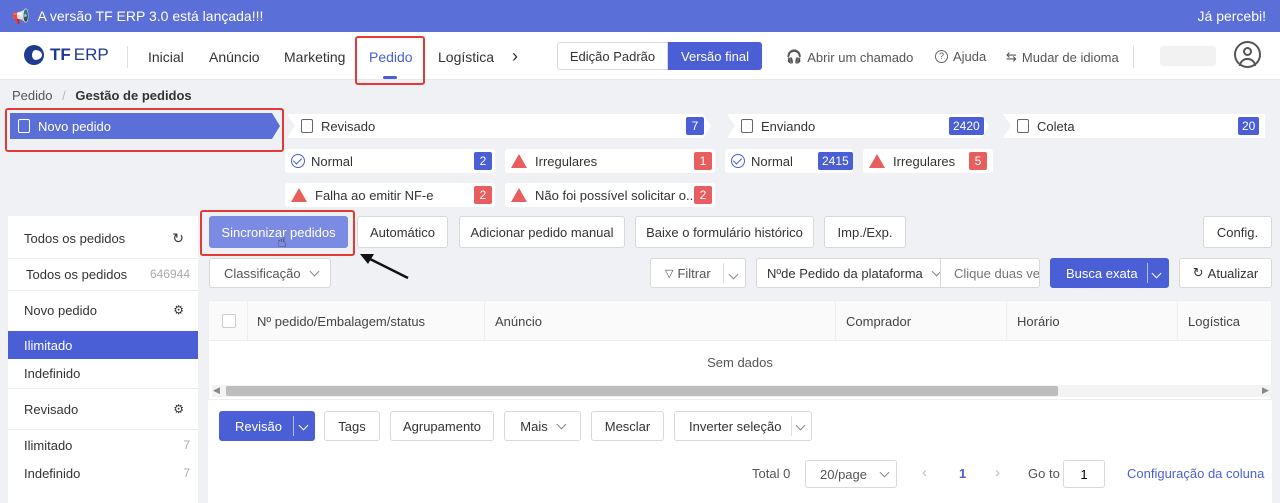  I want to click on brand-name: TF, so click(60, 54).